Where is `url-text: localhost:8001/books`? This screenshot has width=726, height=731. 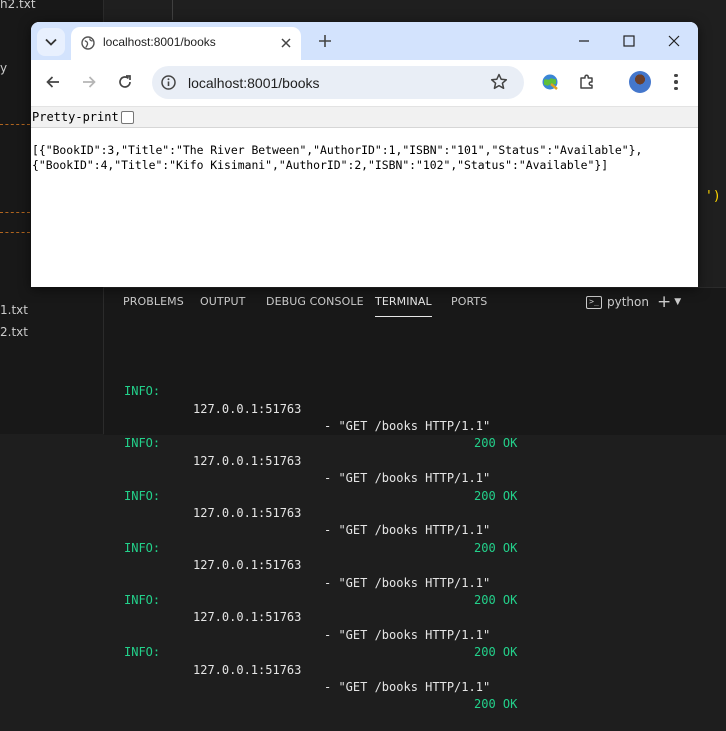
url-text: localhost:8001/books is located at coordinates (254, 83).